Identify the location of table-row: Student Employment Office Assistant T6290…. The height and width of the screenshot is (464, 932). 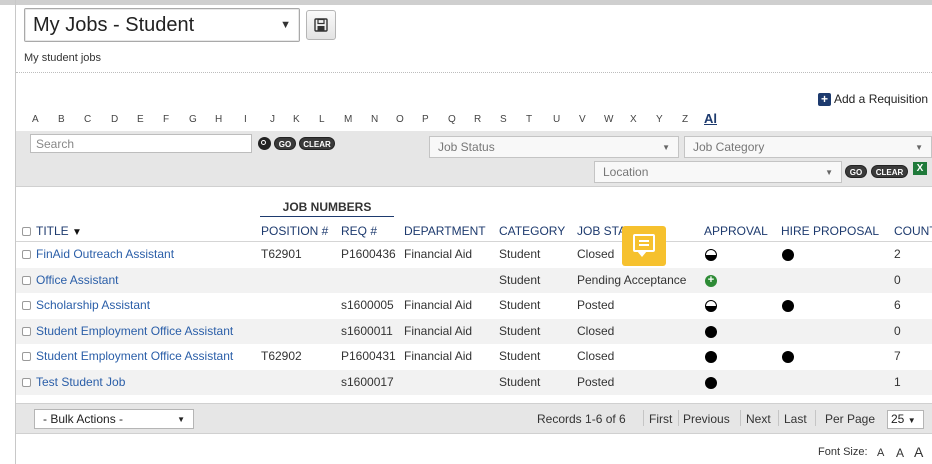
(474, 356).